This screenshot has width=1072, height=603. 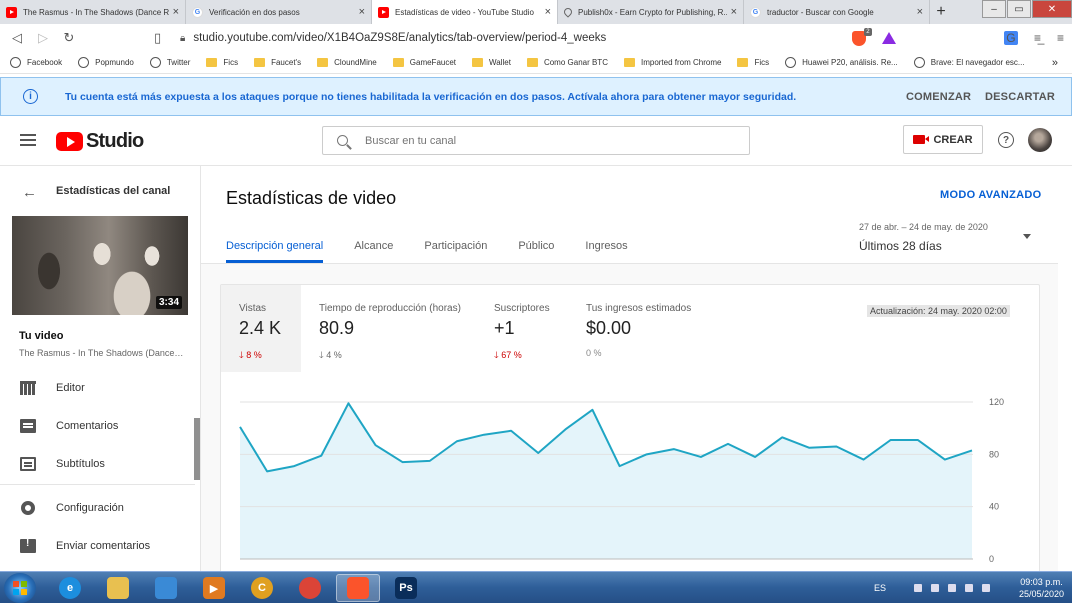 What do you see at coordinates (1040, 140) in the screenshot?
I see `avatar` at bounding box center [1040, 140].